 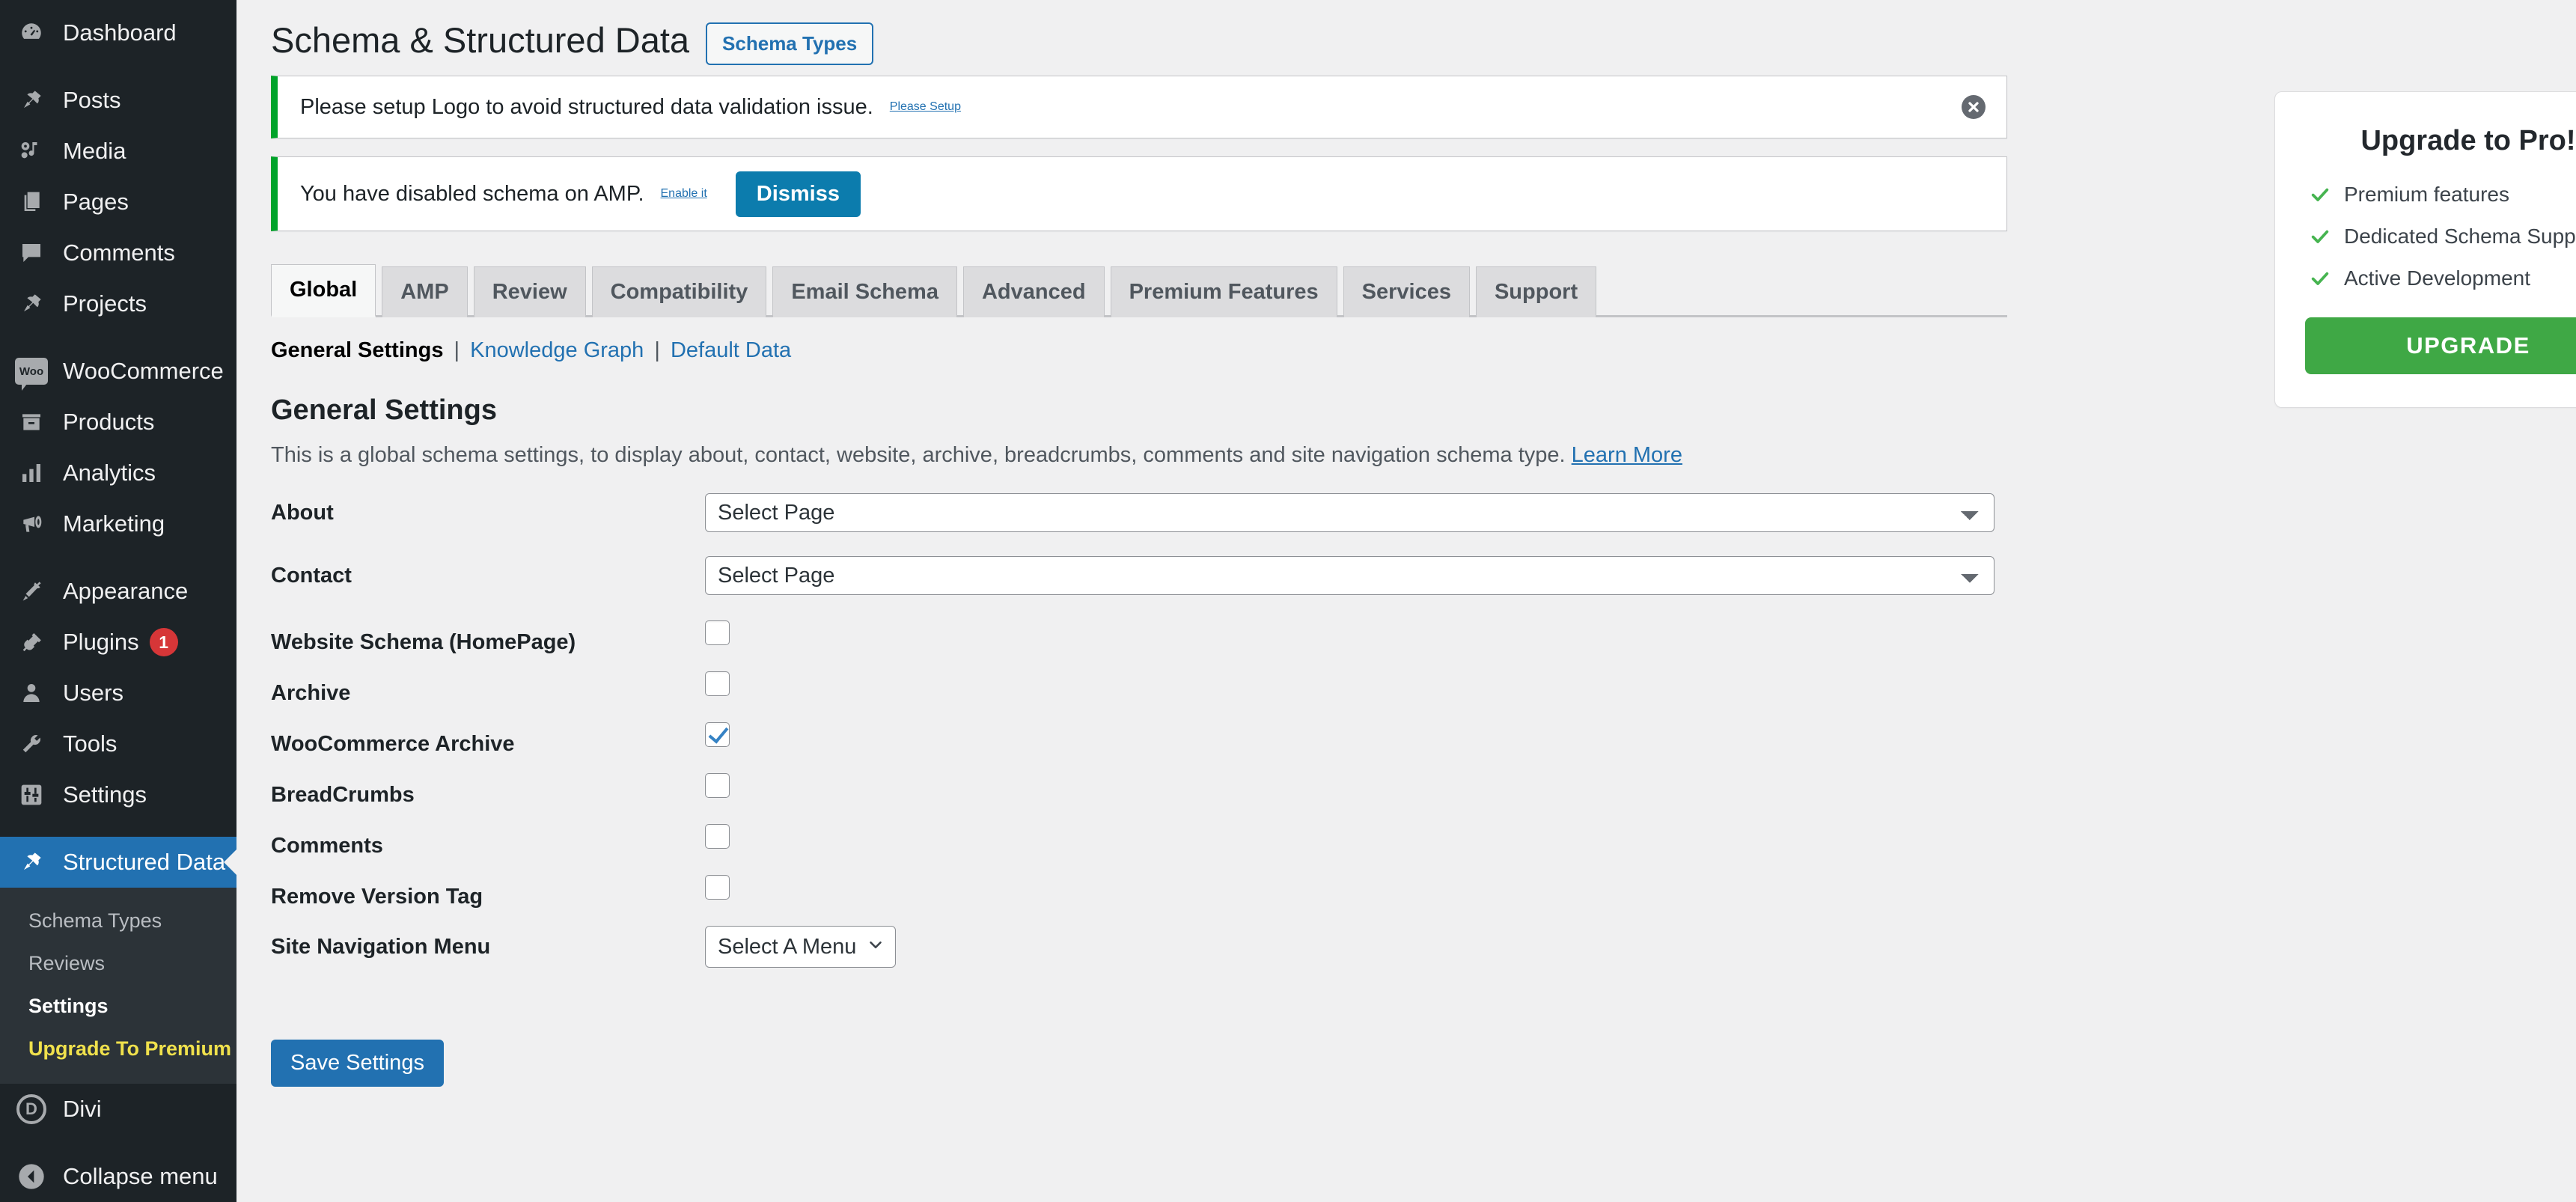 I want to click on sidebar-item-settings: Settings, so click(x=118, y=794).